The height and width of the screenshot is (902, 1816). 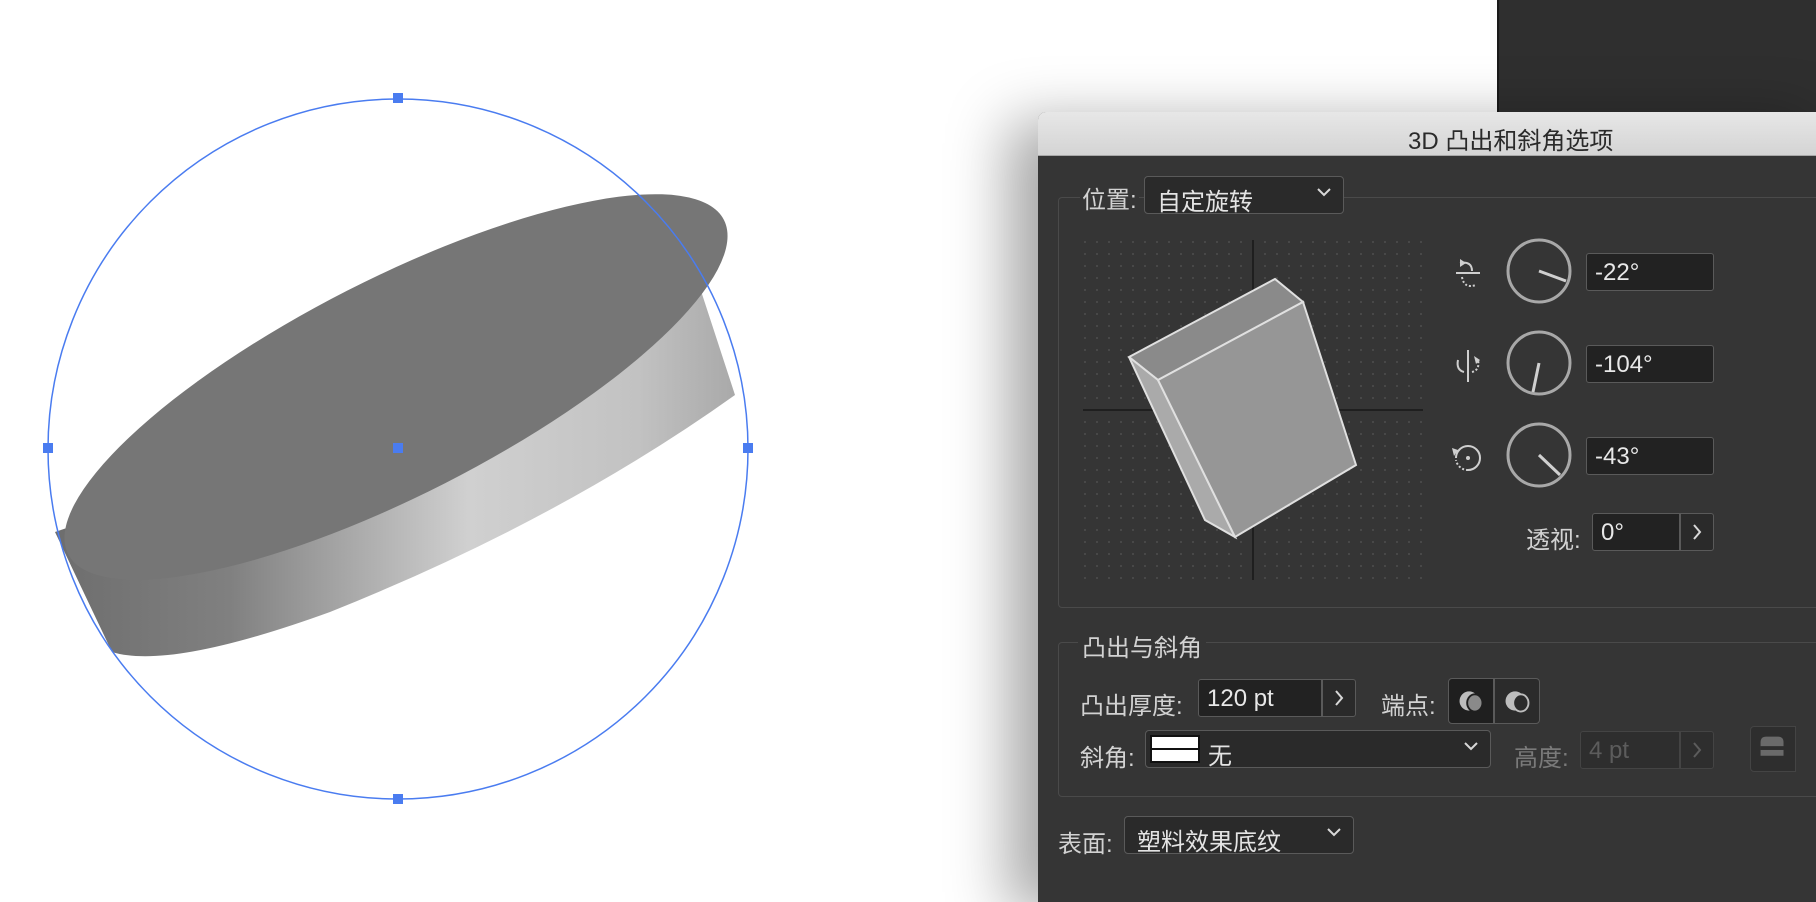 I want to click on rotate-y-axis-icon, so click(x=1468, y=366).